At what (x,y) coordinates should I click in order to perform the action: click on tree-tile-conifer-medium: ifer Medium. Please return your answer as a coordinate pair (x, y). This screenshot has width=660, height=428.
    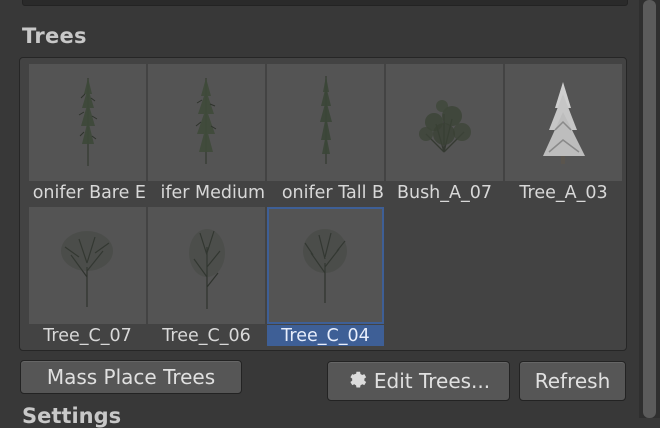
    Looking at the image, I should click on (206, 133).